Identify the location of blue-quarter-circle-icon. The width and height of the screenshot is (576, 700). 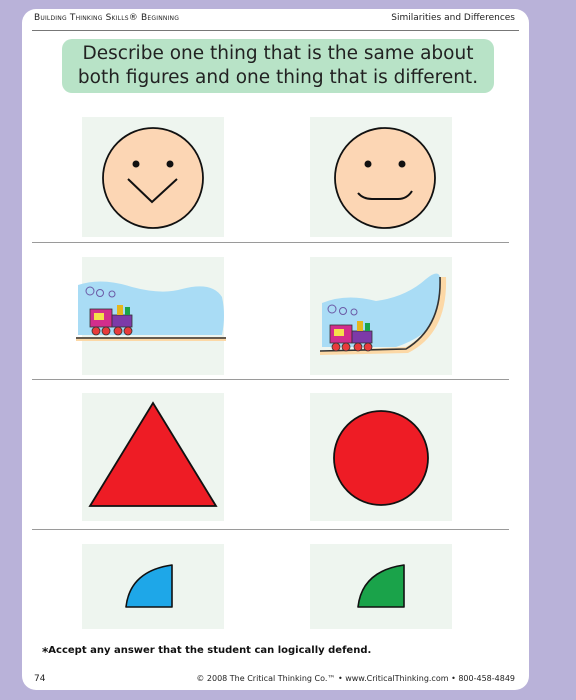
(149, 586).